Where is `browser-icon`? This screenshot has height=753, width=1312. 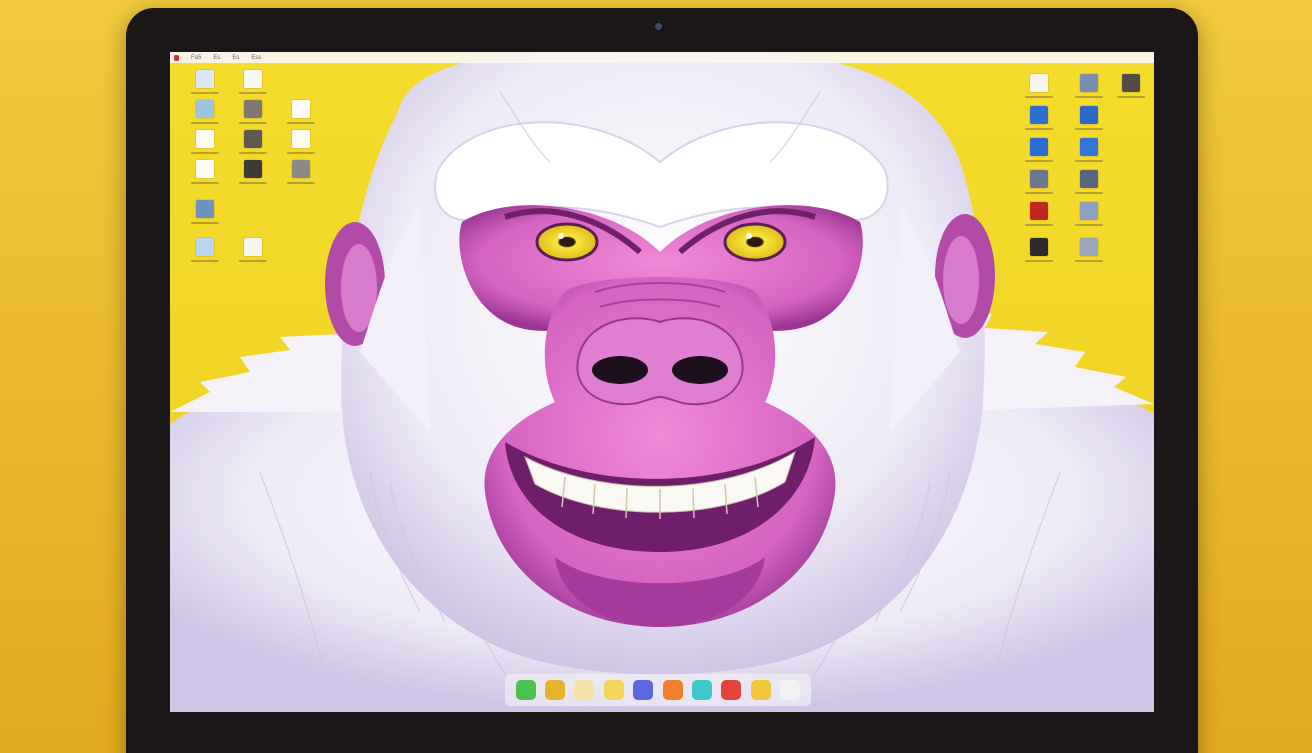 browser-icon is located at coordinates (643, 690).